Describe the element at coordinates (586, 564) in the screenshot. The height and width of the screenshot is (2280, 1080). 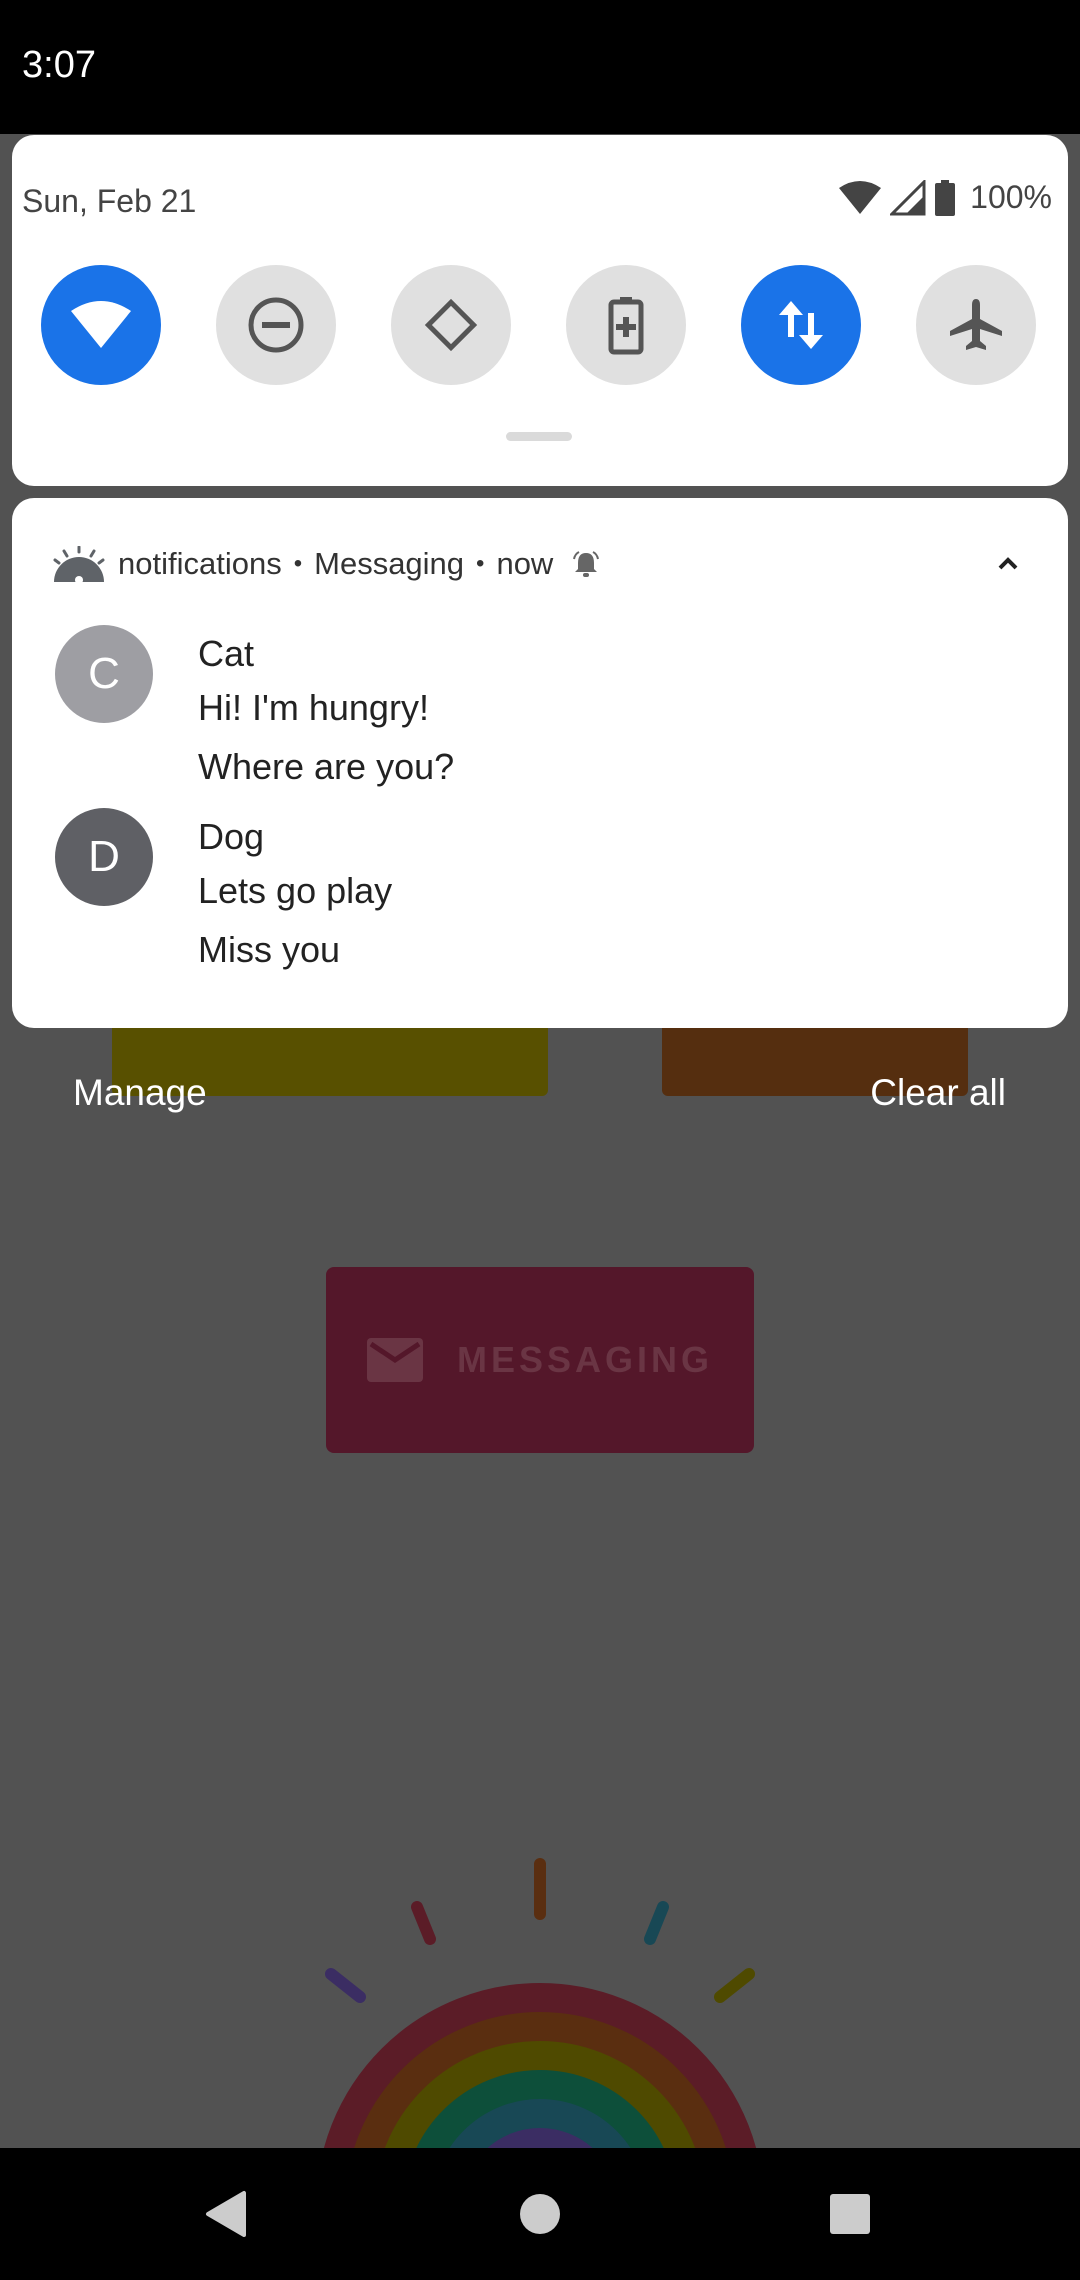
I see `alert-bell-icon` at that location.